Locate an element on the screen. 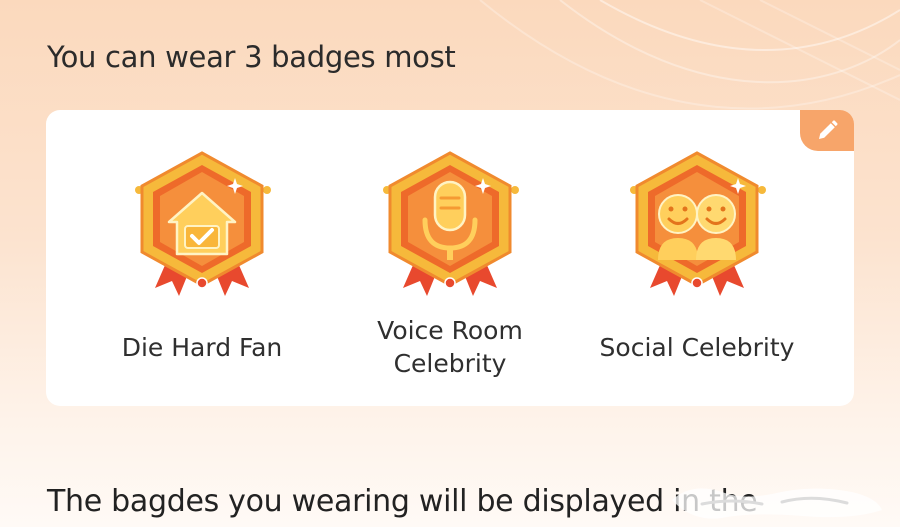  edit-badges-button is located at coordinates (827, 130).